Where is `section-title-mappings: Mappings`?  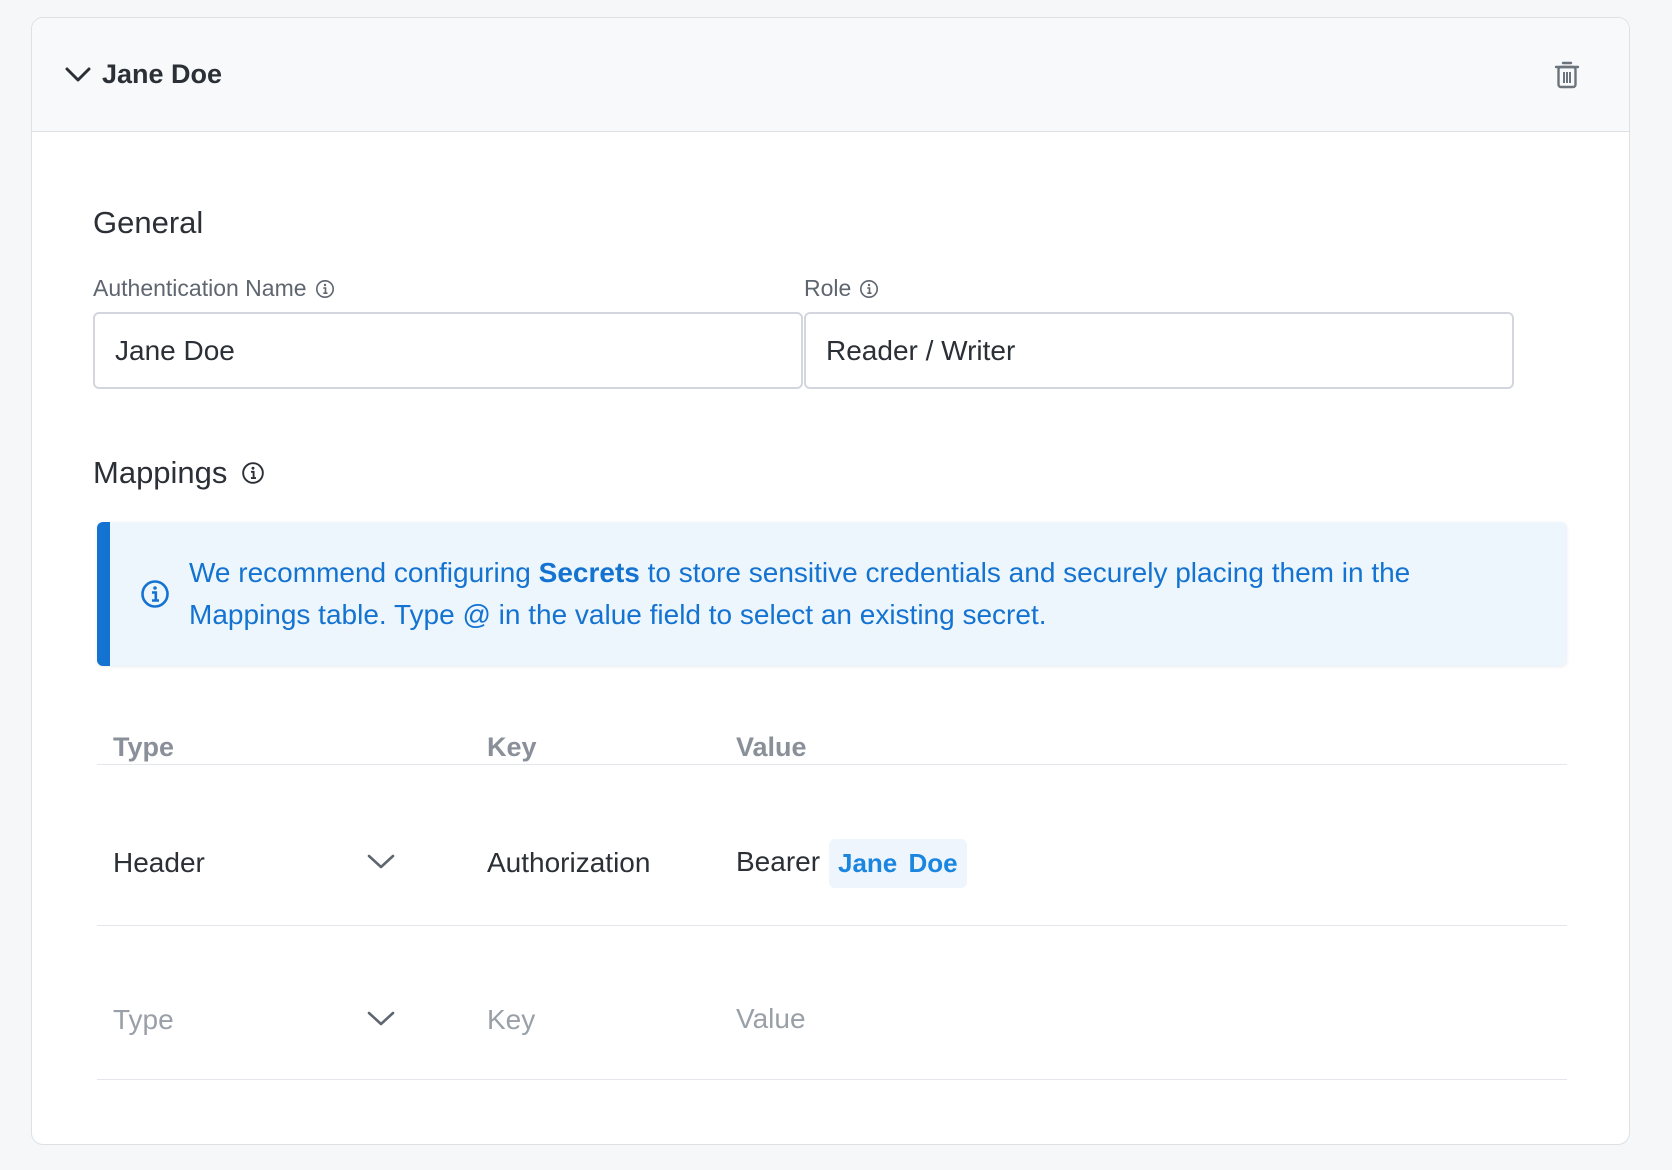 section-title-mappings: Mappings is located at coordinates (179, 473).